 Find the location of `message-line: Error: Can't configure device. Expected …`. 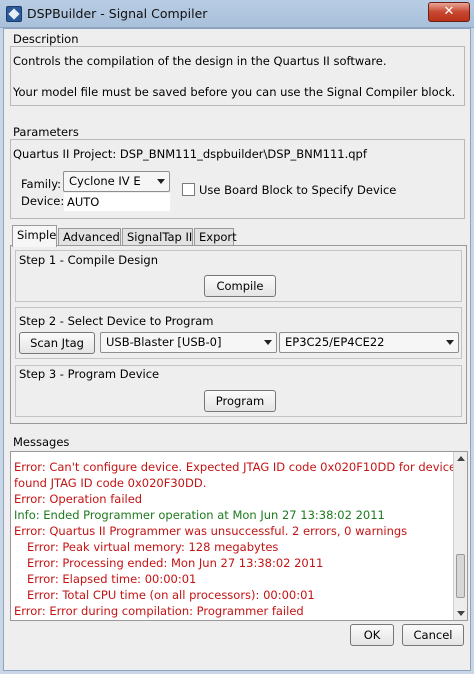

message-line: Error: Can't configure device. Expected … is located at coordinates (241, 467).